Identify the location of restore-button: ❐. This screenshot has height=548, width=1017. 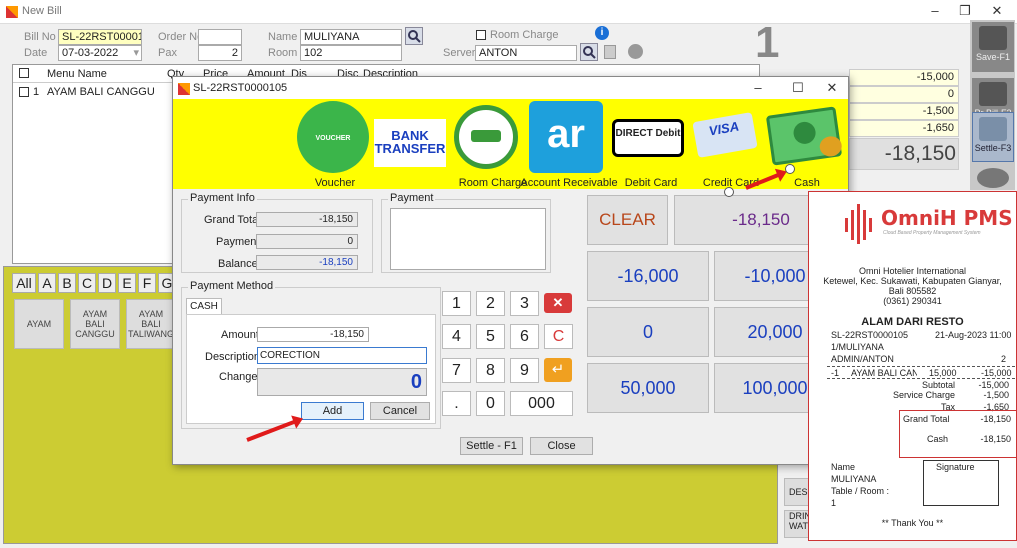
(965, 12).